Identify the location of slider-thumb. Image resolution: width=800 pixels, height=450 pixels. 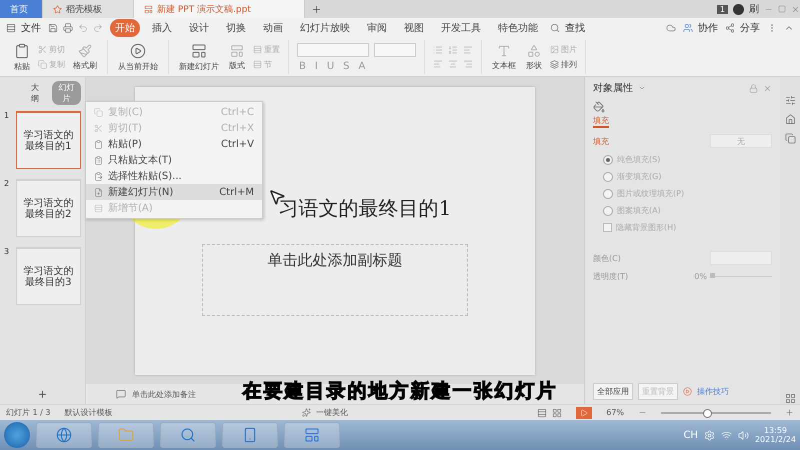
(712, 275).